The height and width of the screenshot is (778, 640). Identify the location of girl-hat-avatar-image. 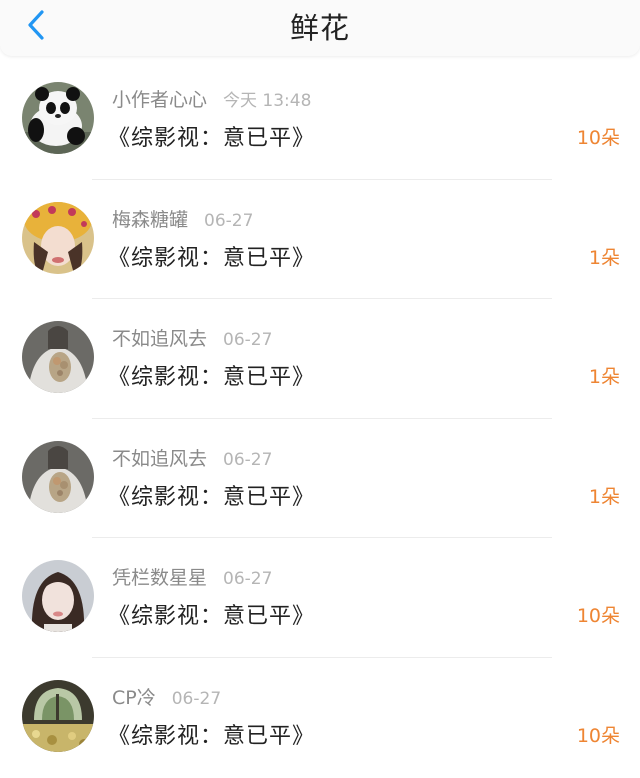
(58, 237).